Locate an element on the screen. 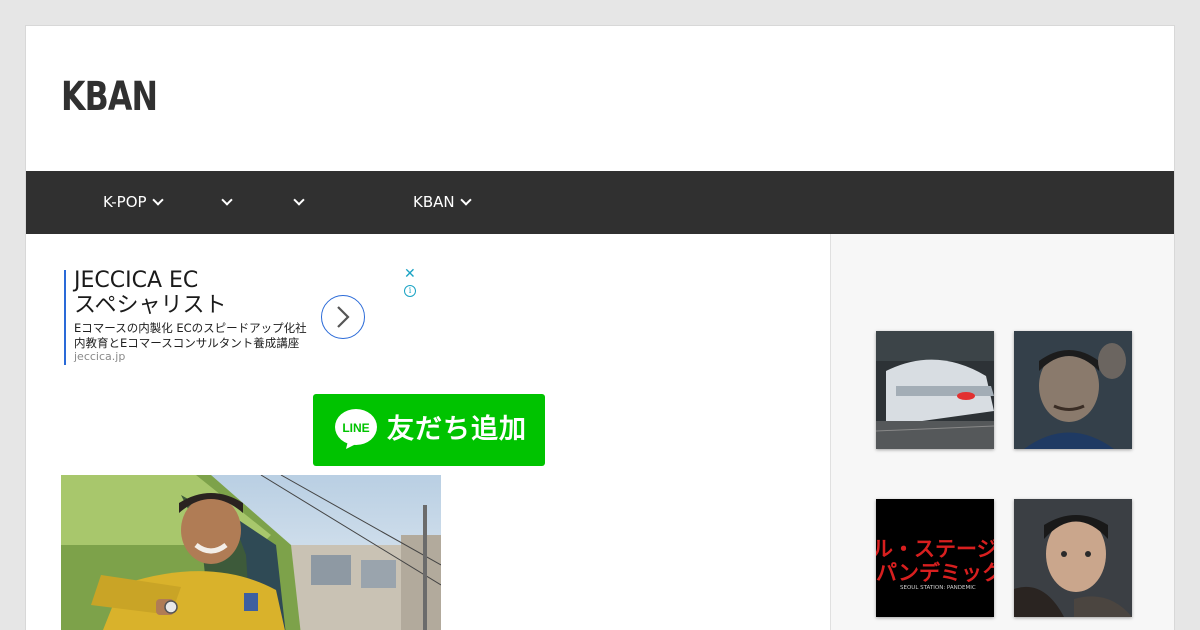  taxi-driver-photo is located at coordinates (251, 552).